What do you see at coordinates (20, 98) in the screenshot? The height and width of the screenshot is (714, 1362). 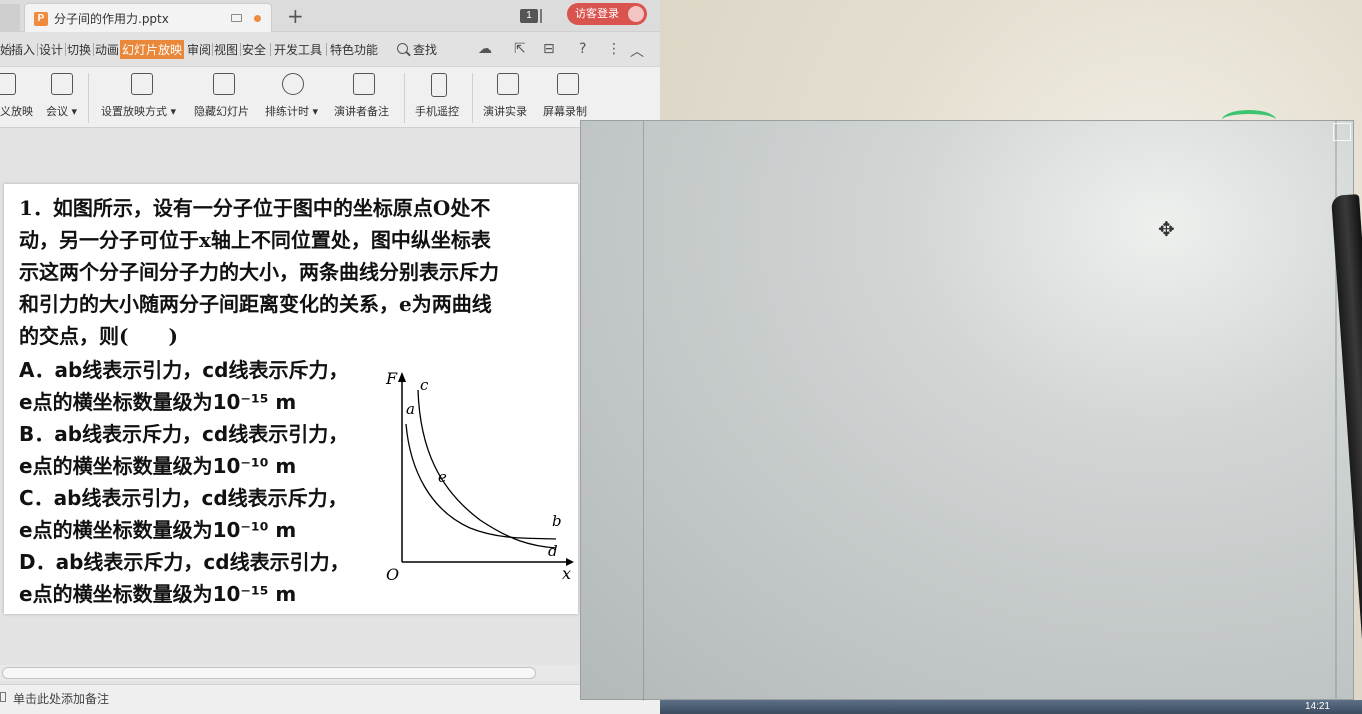 I see `custom-slideshow-button: 义放映` at bounding box center [20, 98].